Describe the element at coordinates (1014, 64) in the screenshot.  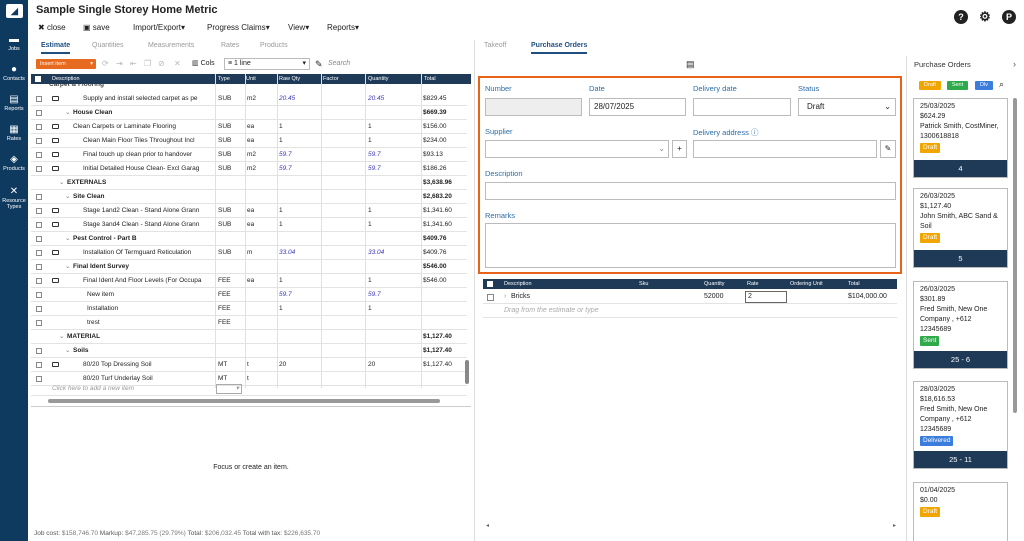
I see `chevron-right-icon: ›` at that location.